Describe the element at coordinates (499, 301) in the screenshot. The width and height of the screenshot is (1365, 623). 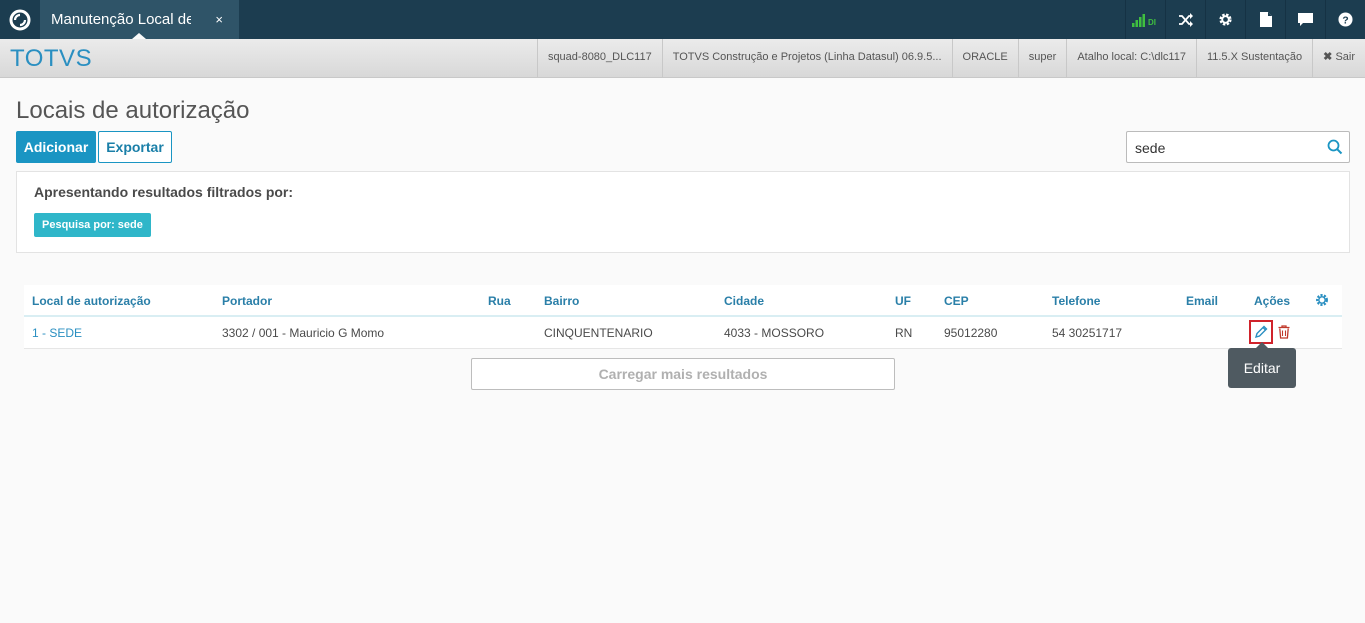
I see `header-rua: Rua` at that location.